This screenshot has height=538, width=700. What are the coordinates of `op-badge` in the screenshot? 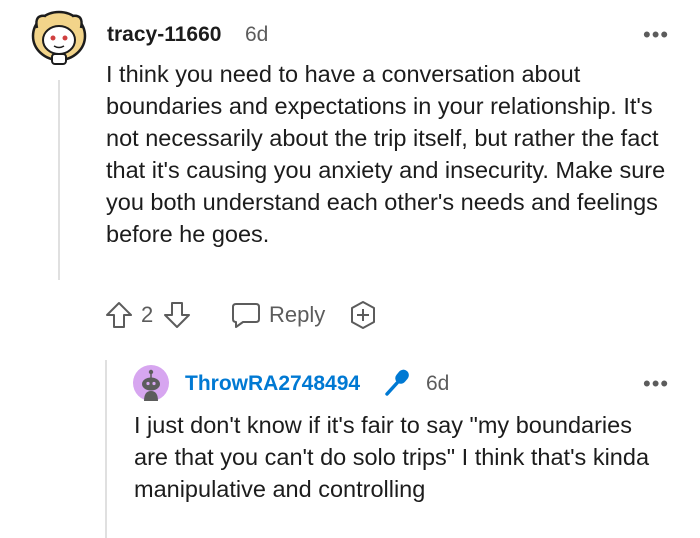 It's located at (398, 384).